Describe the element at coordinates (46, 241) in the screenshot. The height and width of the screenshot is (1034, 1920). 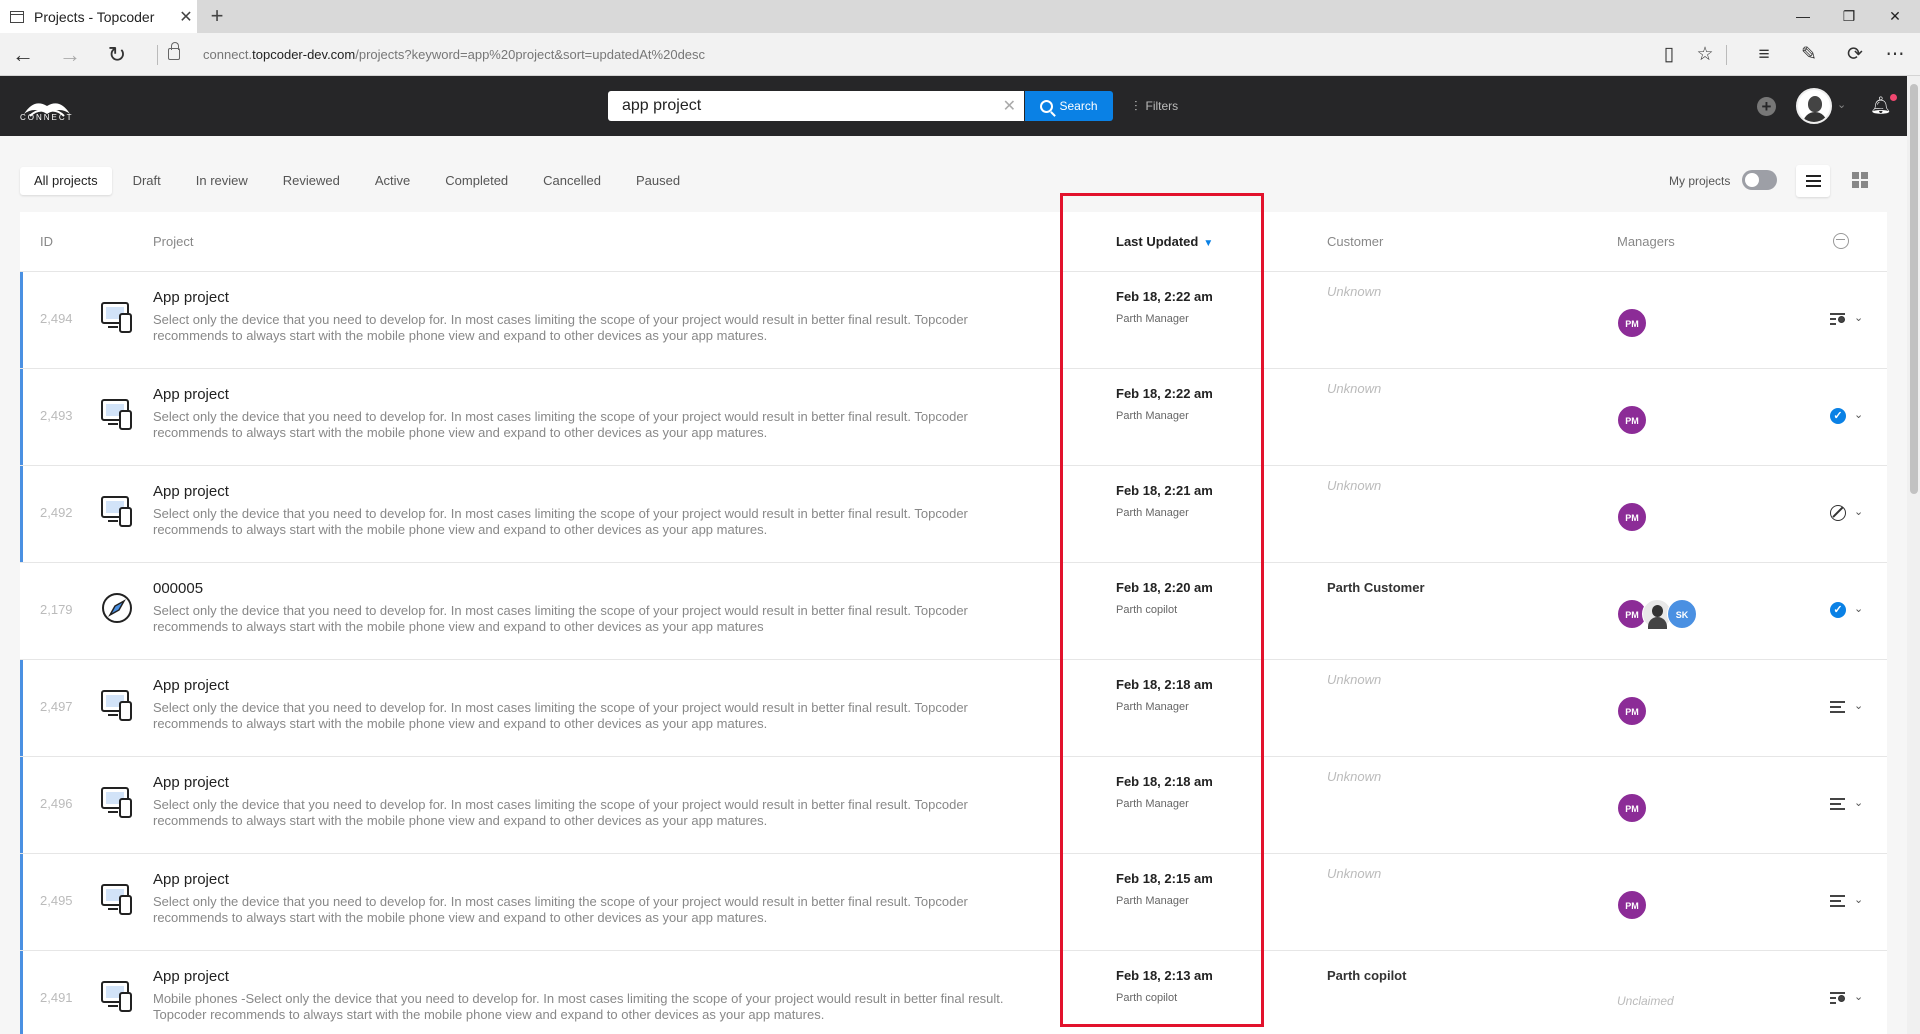
I see `column-id: ID` at that location.